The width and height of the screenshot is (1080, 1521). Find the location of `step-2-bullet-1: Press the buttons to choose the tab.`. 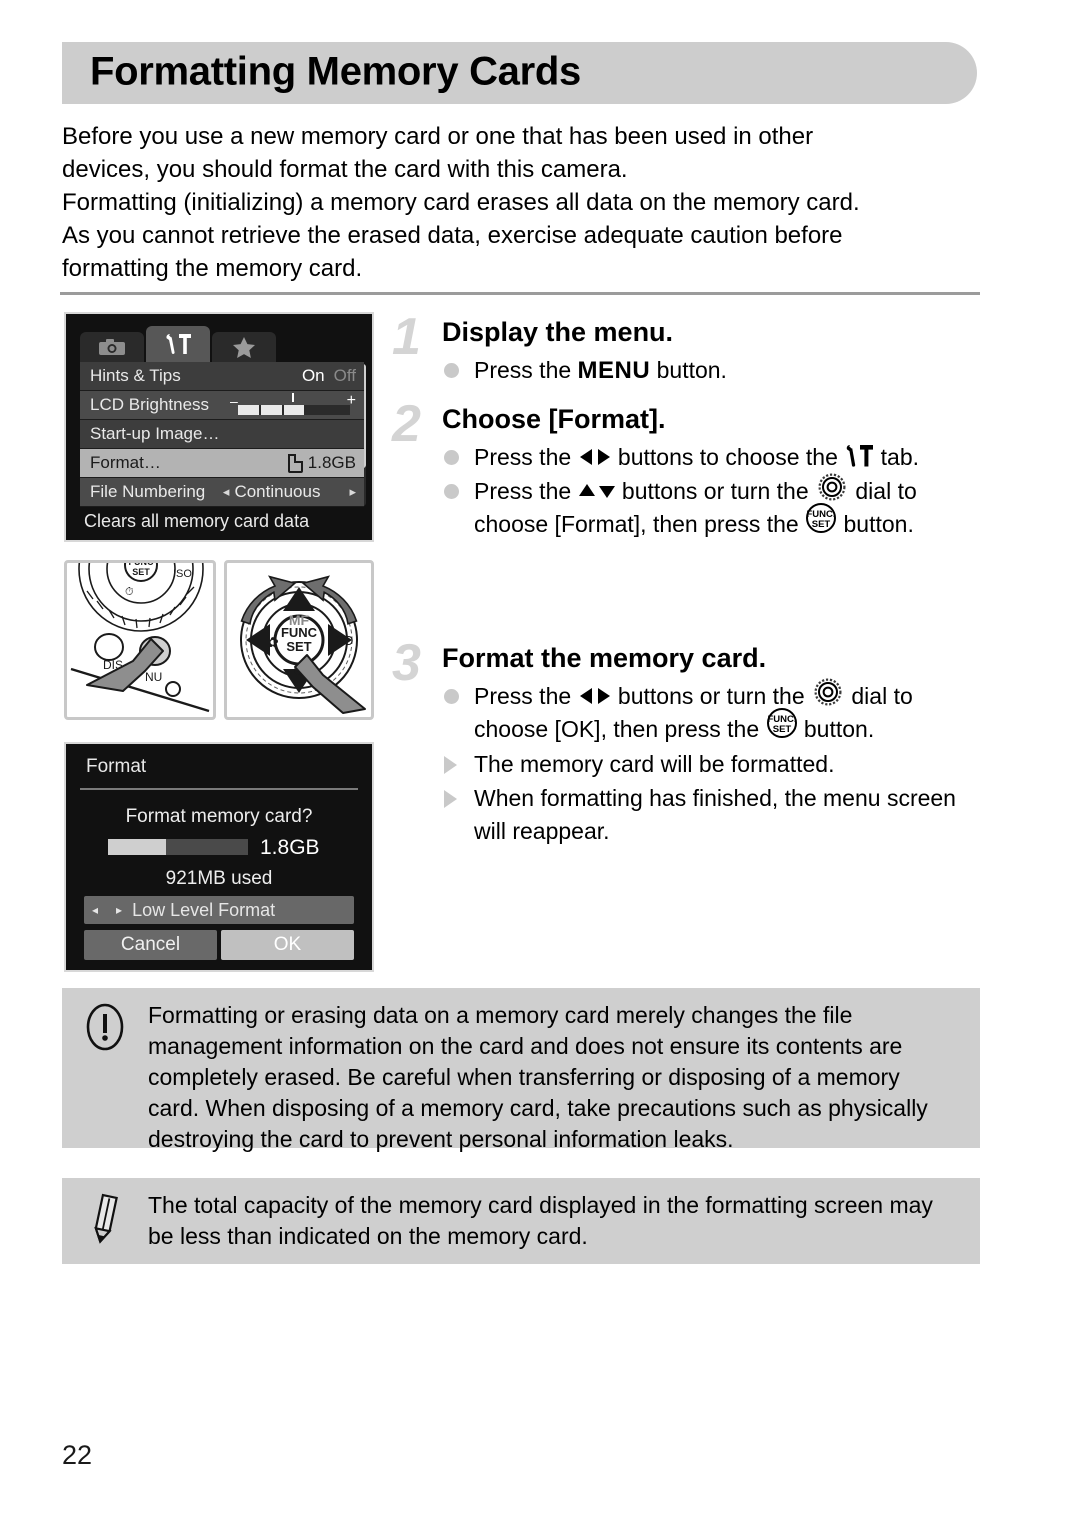

step-2-bullet-1: Press the buttons to choose the tab. is located at coordinates (717, 457).